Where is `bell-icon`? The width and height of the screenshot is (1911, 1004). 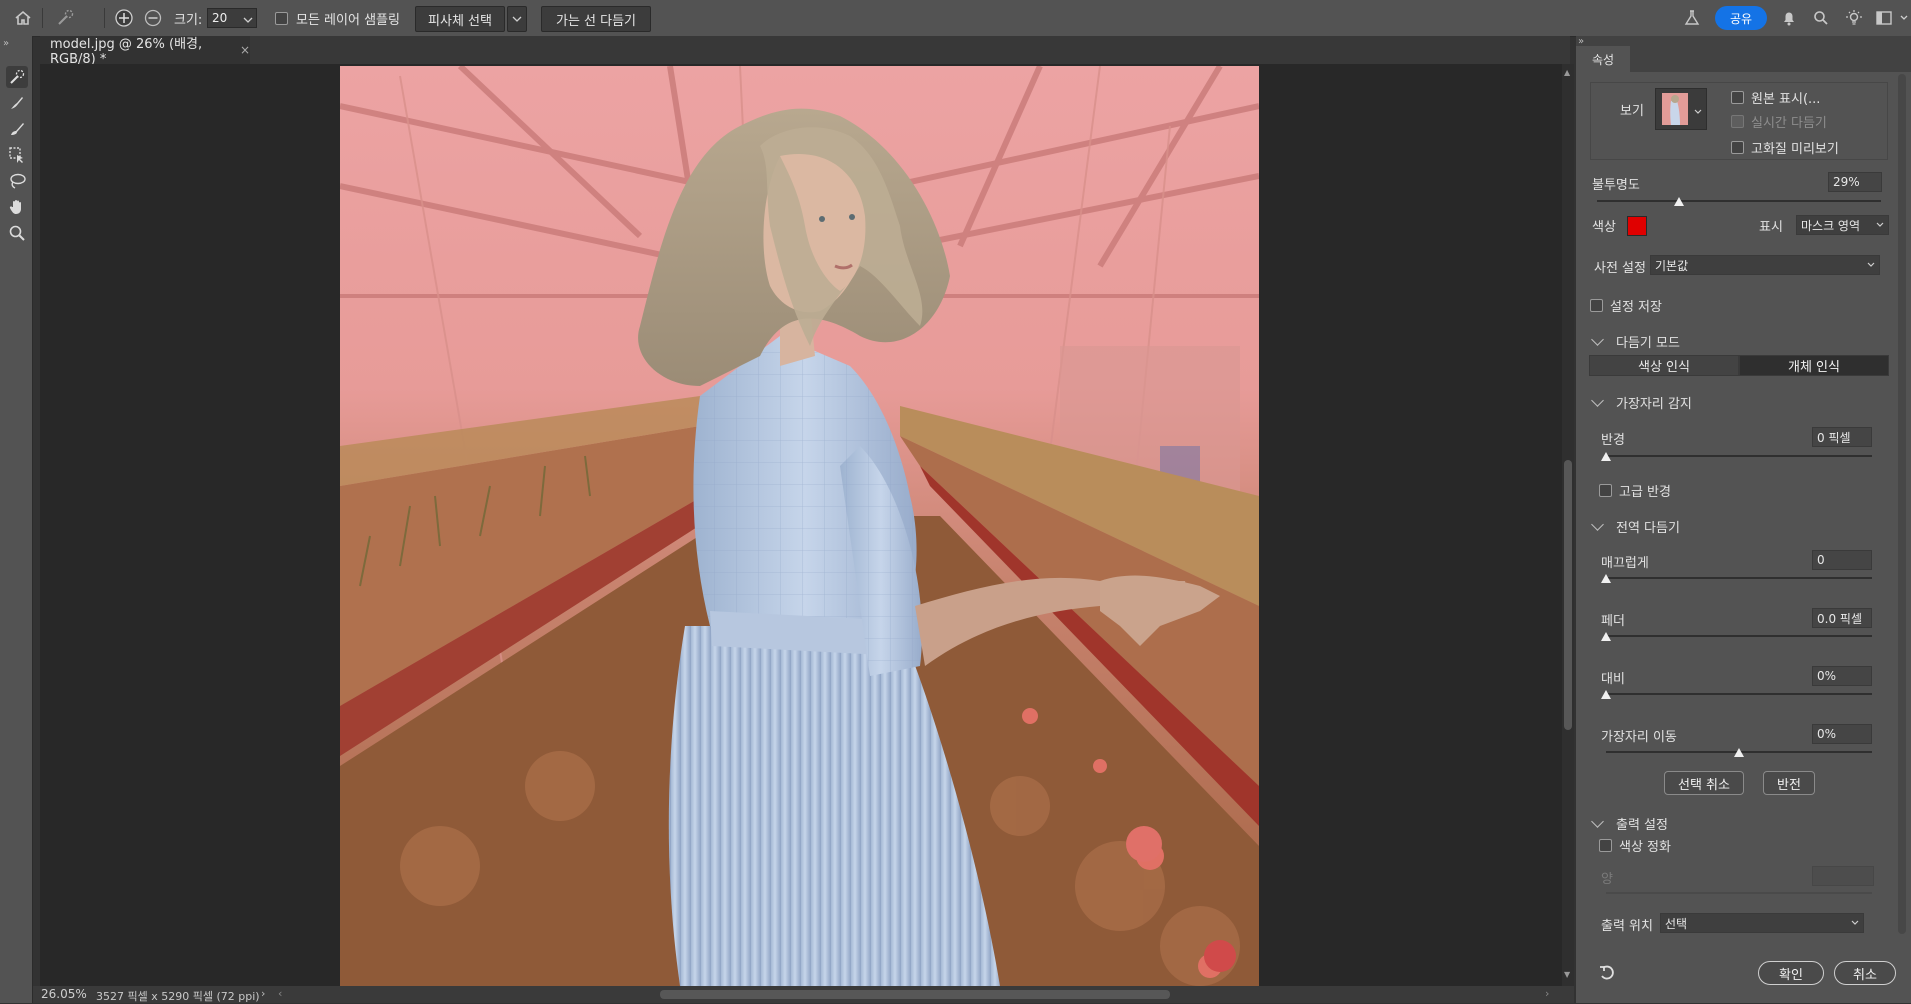 bell-icon is located at coordinates (1789, 18).